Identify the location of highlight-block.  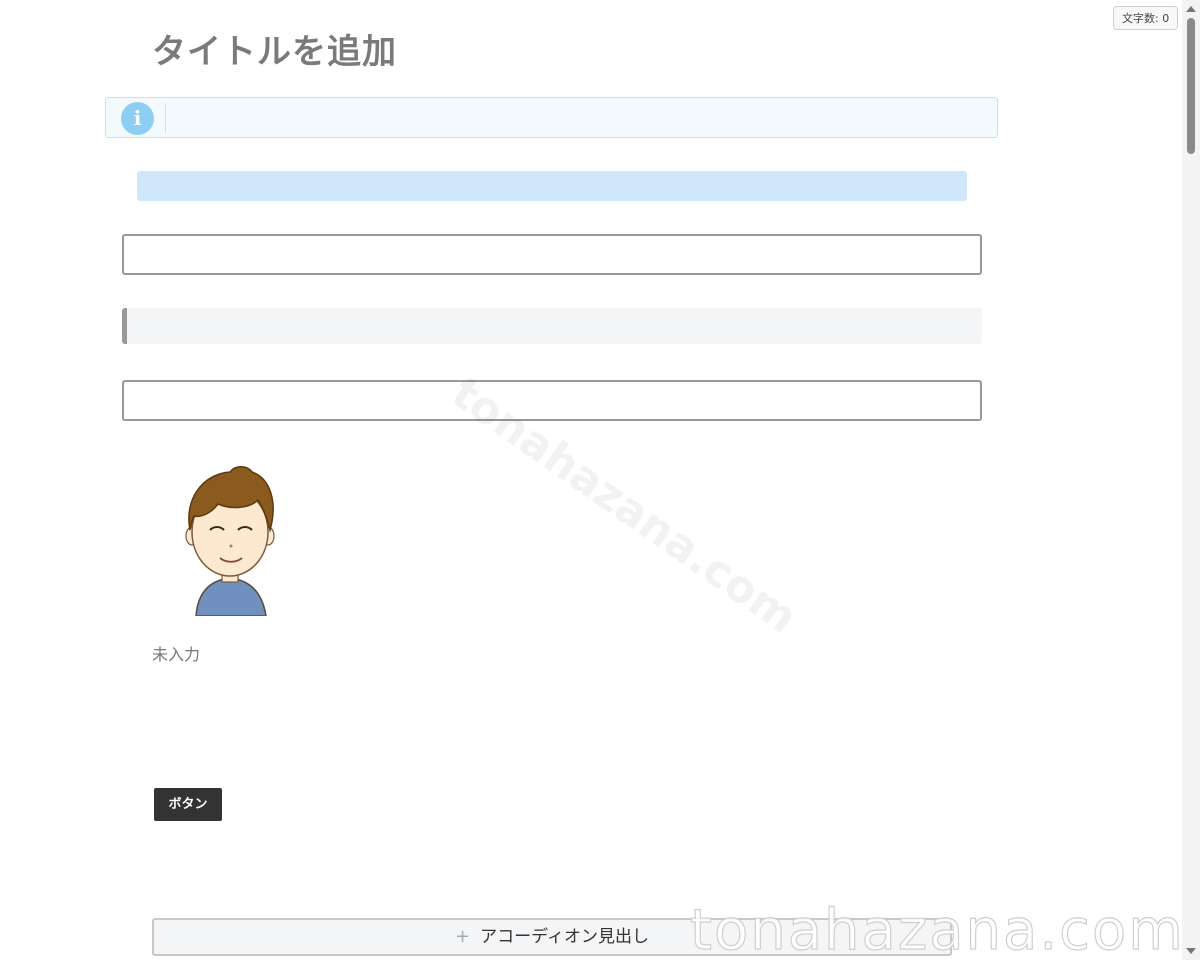
(552, 186).